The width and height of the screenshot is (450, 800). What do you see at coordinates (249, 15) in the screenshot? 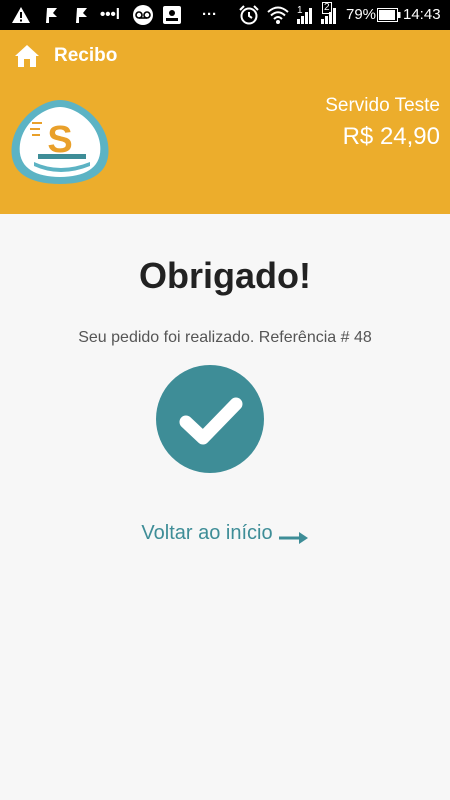
I see `alarm-icon` at bounding box center [249, 15].